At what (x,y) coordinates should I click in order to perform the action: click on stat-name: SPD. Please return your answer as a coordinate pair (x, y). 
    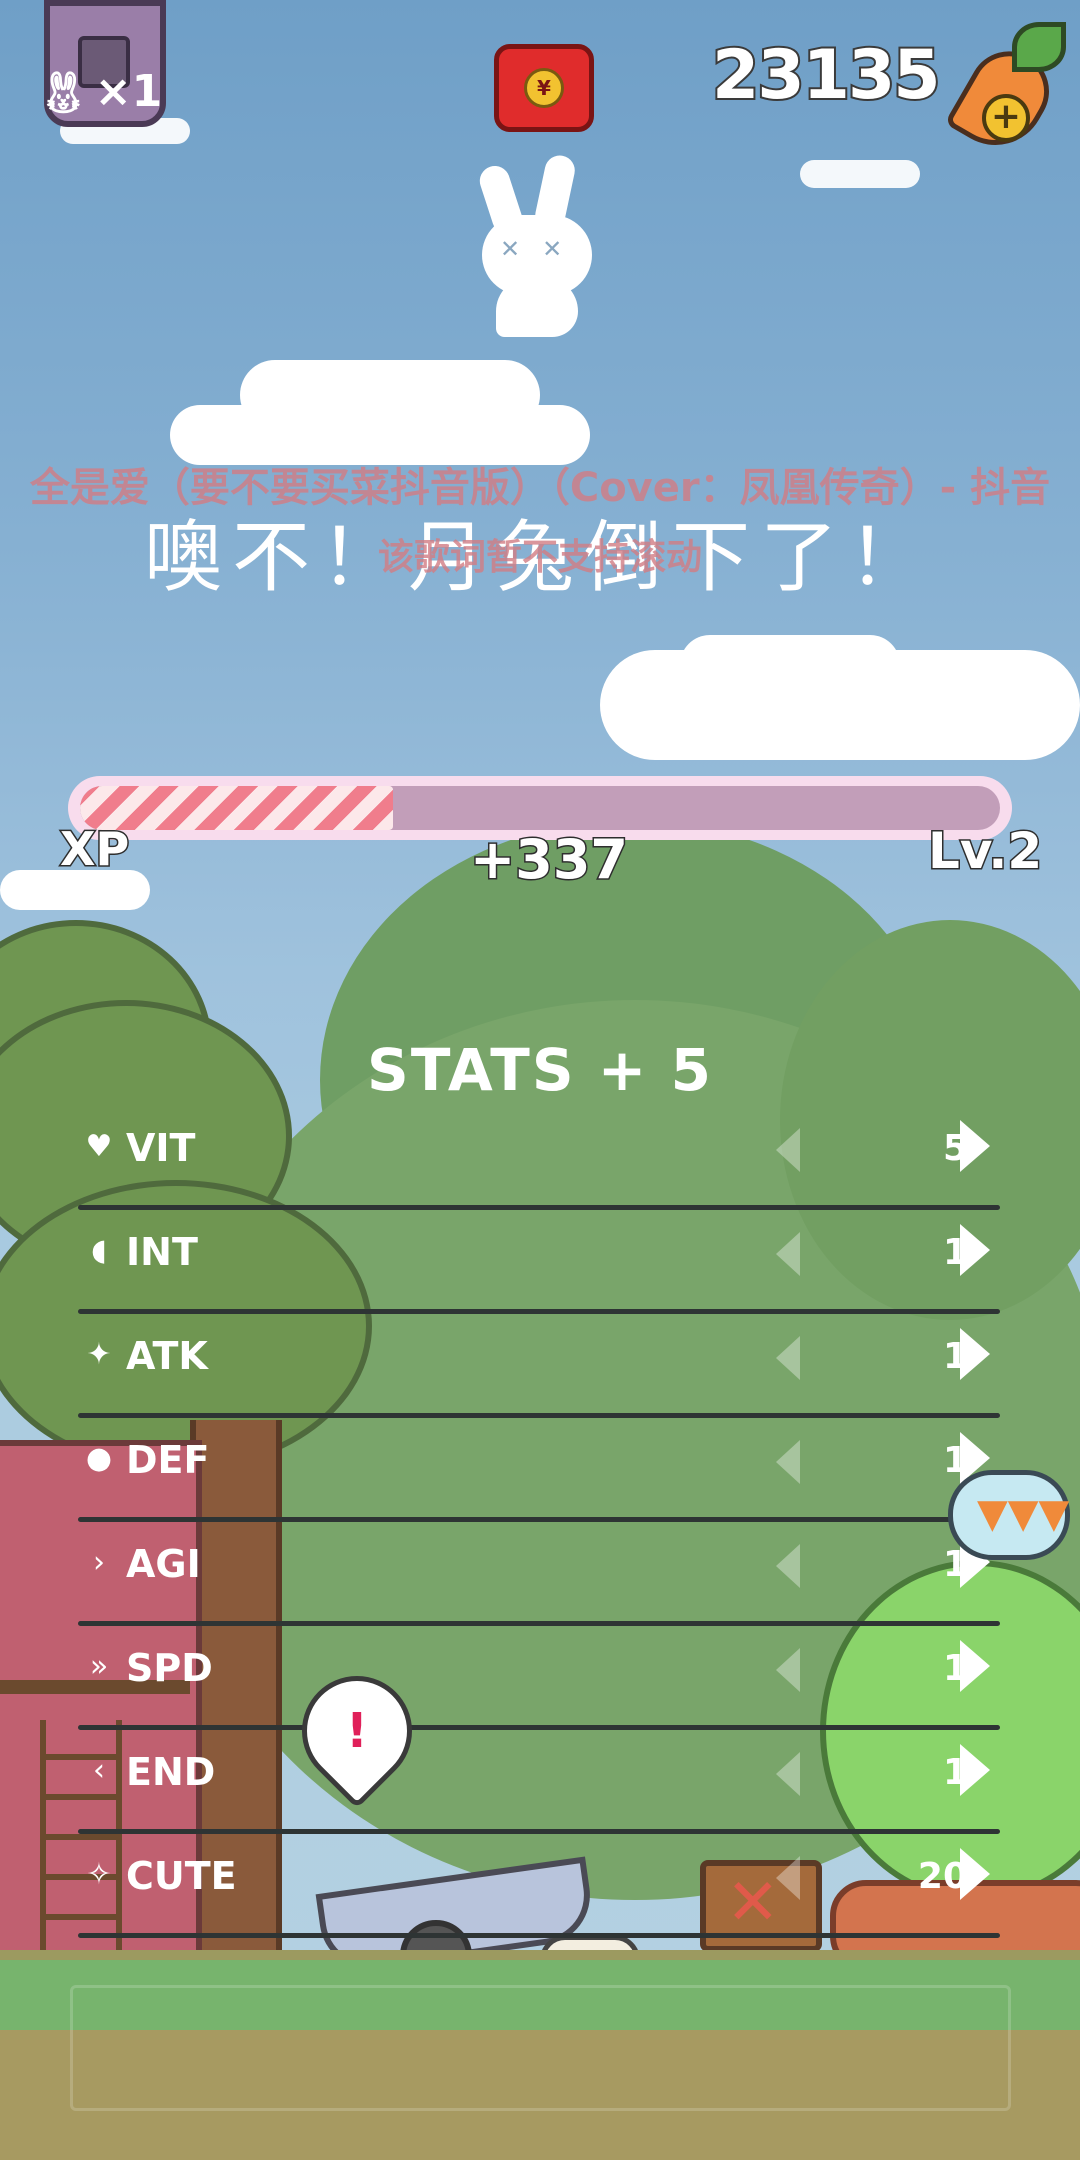
    Looking at the image, I should click on (169, 1668).